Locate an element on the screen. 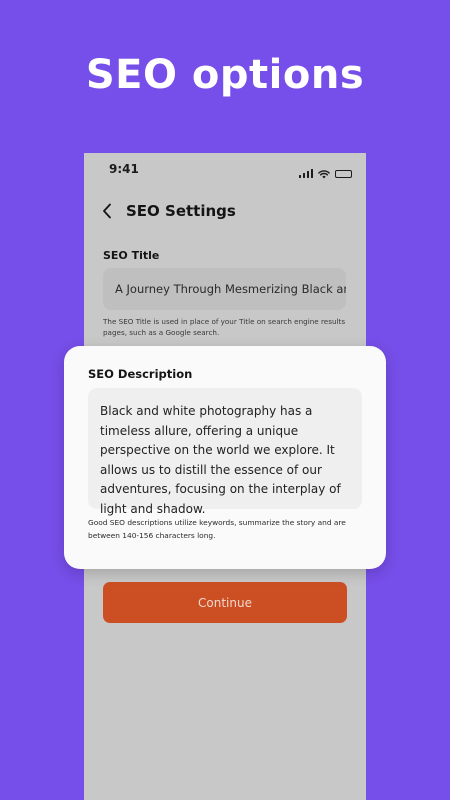 The image size is (450, 800). continue-button: Continue is located at coordinates (225, 602).